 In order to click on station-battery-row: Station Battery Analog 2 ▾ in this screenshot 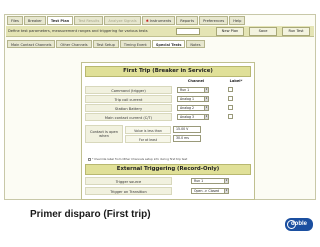, I will do `click(168, 108)`.